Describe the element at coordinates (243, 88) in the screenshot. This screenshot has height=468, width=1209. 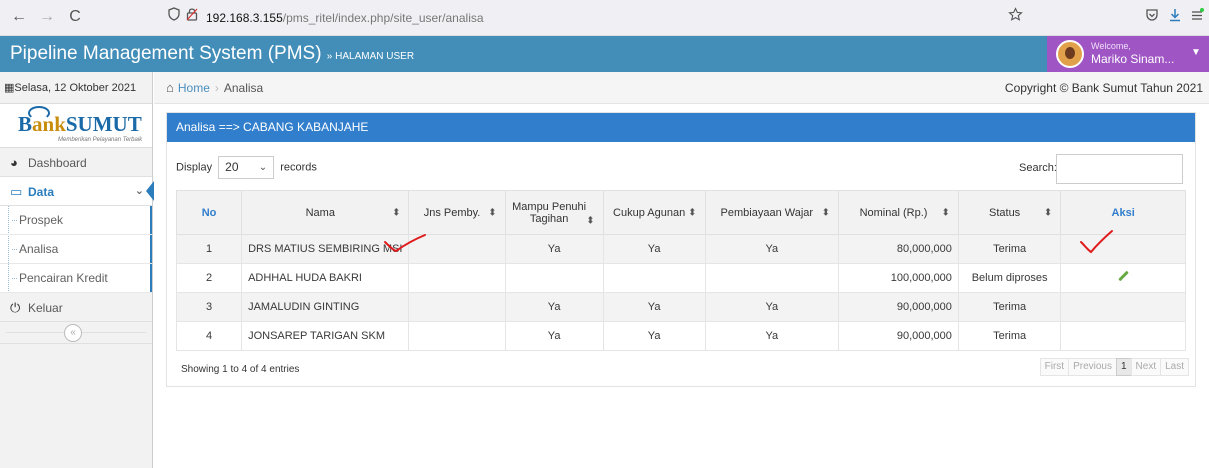
I see `breadcrumb-current: Analisa` at that location.